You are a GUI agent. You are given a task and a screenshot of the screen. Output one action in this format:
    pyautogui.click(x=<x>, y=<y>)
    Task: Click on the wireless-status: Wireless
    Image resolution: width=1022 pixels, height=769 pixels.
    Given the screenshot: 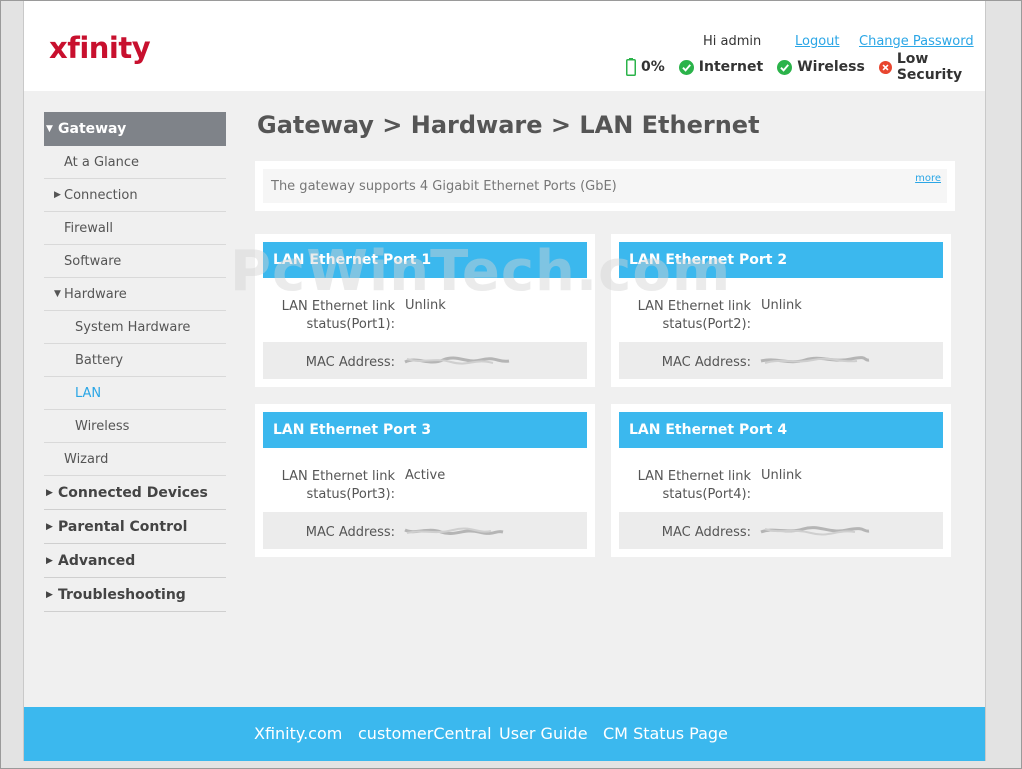 What is the action you would take?
    pyautogui.click(x=821, y=67)
    